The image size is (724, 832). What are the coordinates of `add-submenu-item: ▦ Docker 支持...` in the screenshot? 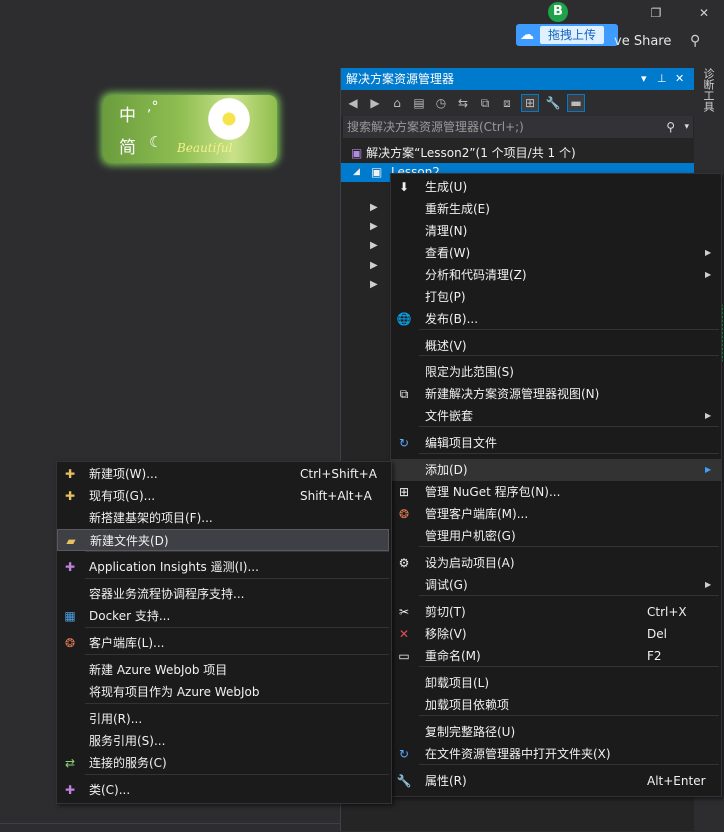 It's located at (223, 616).